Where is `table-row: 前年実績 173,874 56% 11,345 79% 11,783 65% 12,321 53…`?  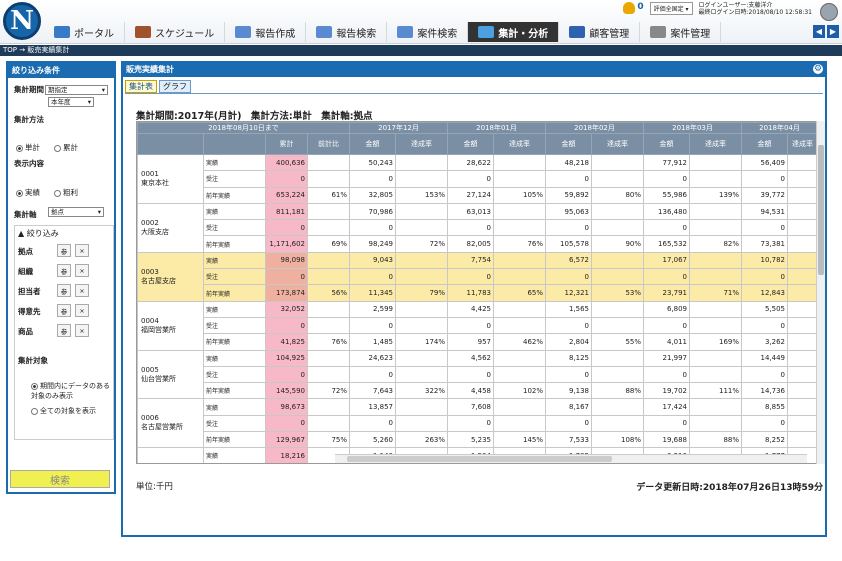
table-row: 前年実績 173,874 56% 11,345 79% 11,783 65% 12,321 53… is located at coordinates (478, 293).